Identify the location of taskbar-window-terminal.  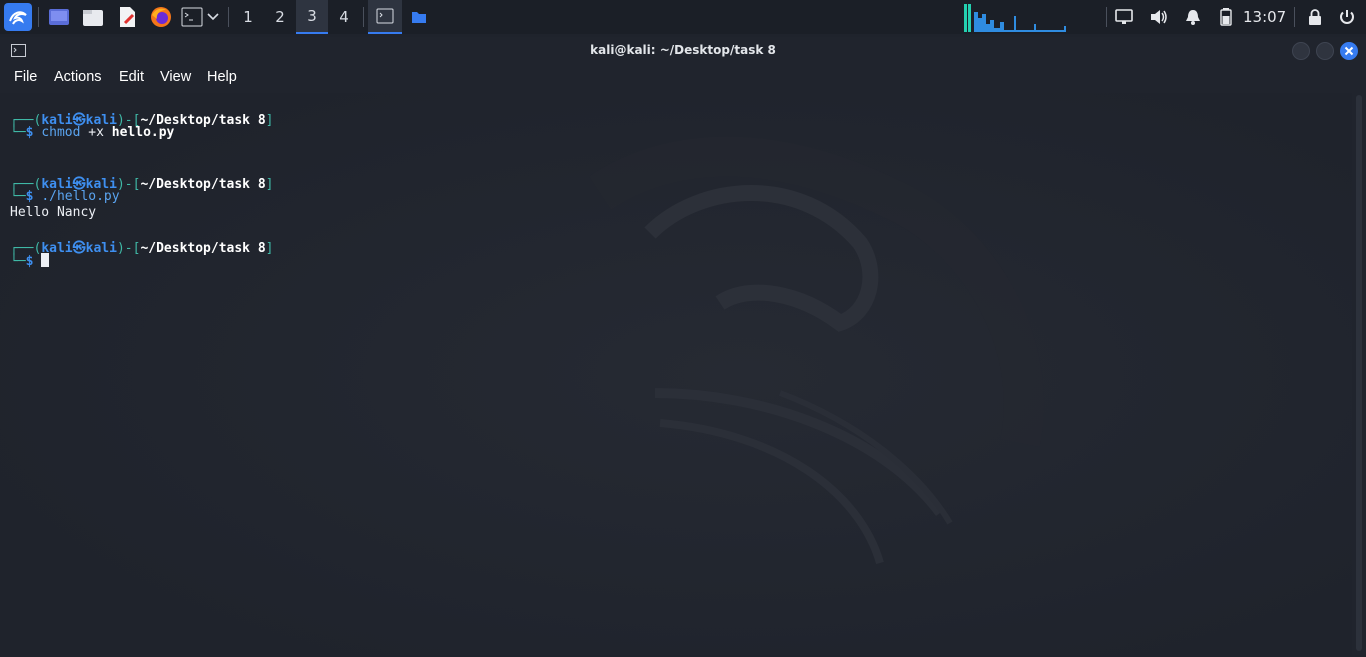
(385, 17).